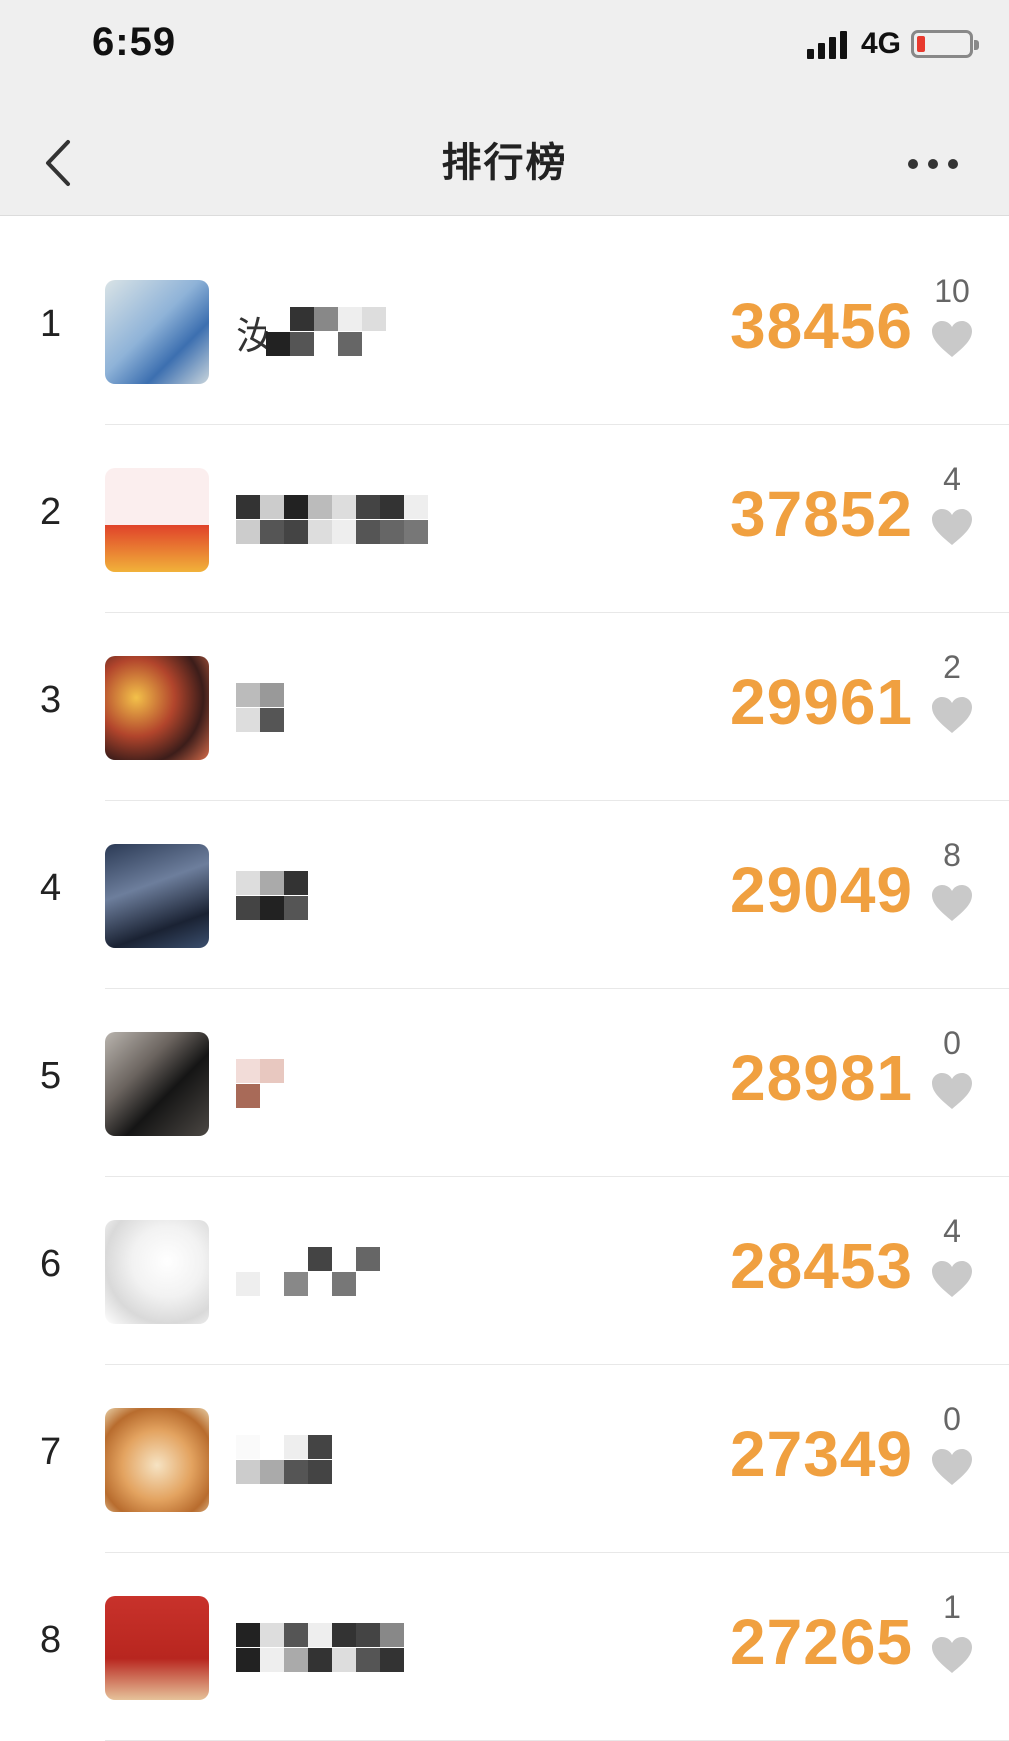 This screenshot has width=1009, height=1741. I want to click on signal-icon, so click(828, 44).